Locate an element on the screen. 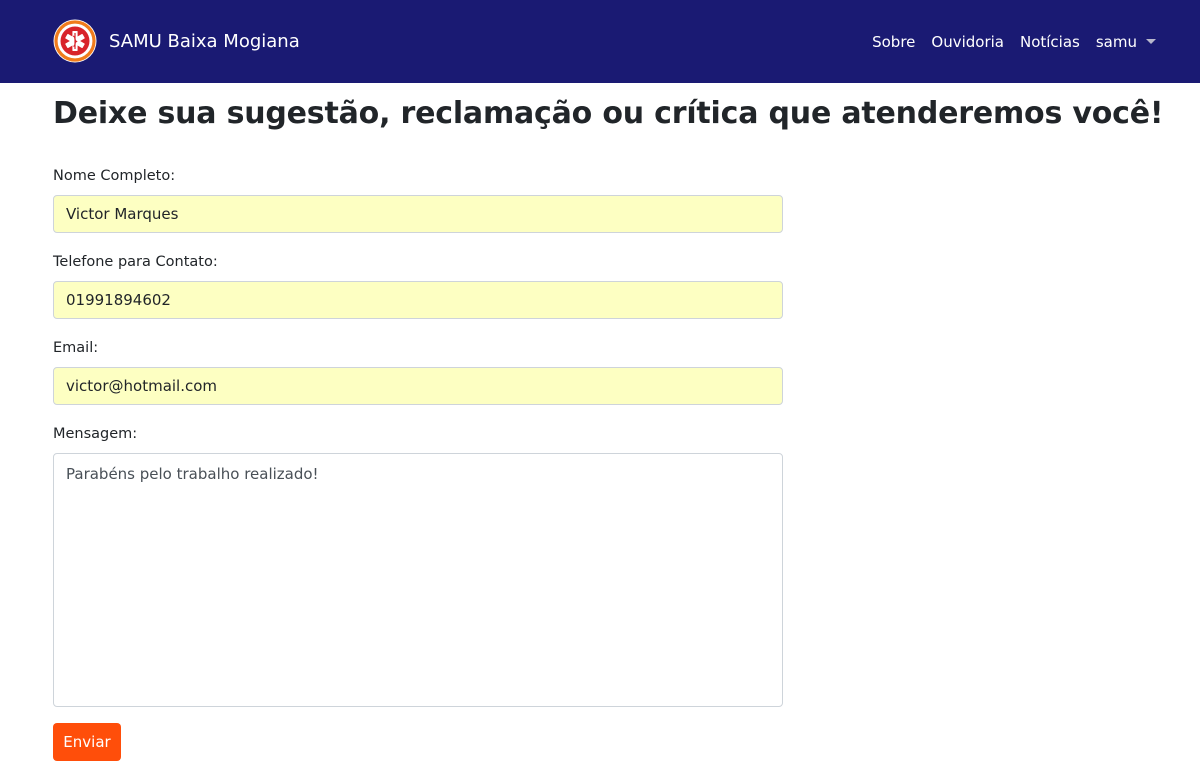 This screenshot has width=1200, height=783. nav-link-sobre: Sobre is located at coordinates (893, 42).